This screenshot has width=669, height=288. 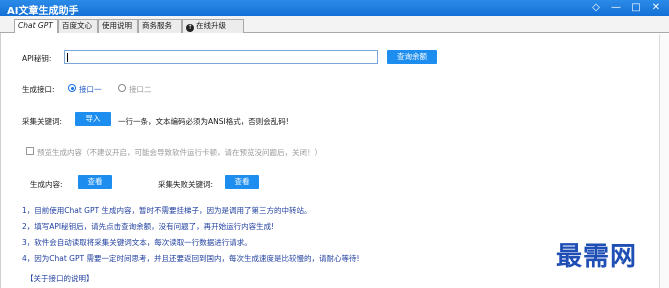 I want to click on watermark: 最需网, so click(x=597, y=257).